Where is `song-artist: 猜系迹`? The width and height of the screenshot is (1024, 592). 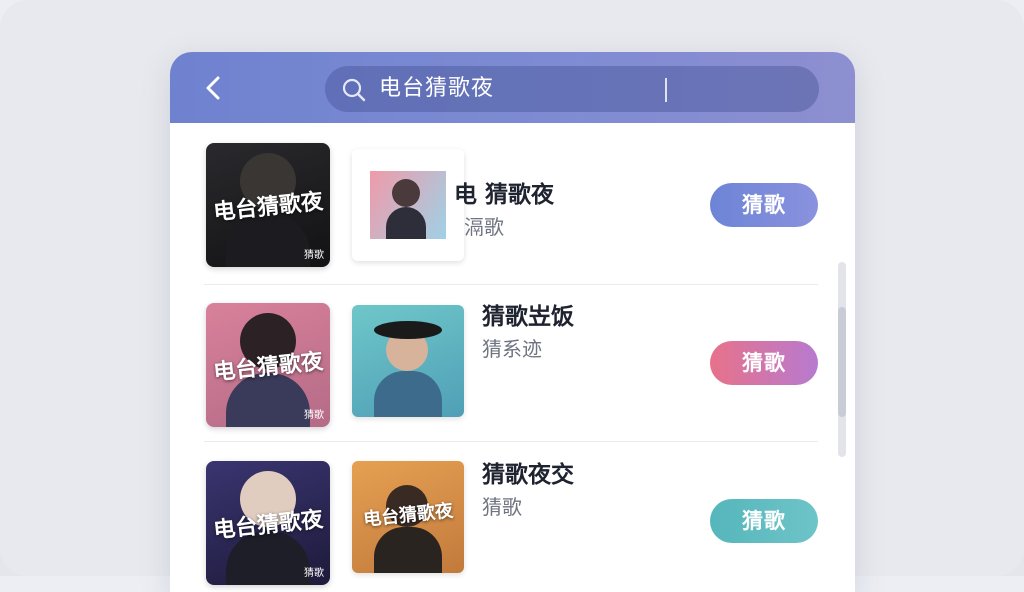 song-artist: 猜系迹 is located at coordinates (512, 349).